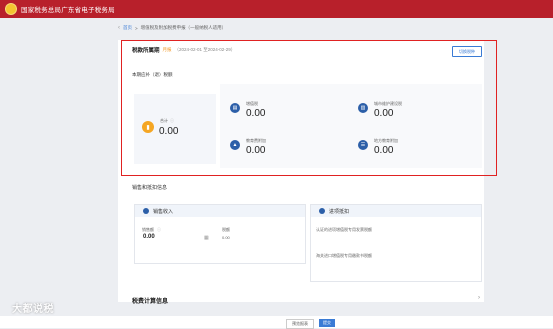  Describe the element at coordinates (344, 229) in the screenshot. I see `deduction-line-1: 认证的进项增值税专用发票税额` at that location.